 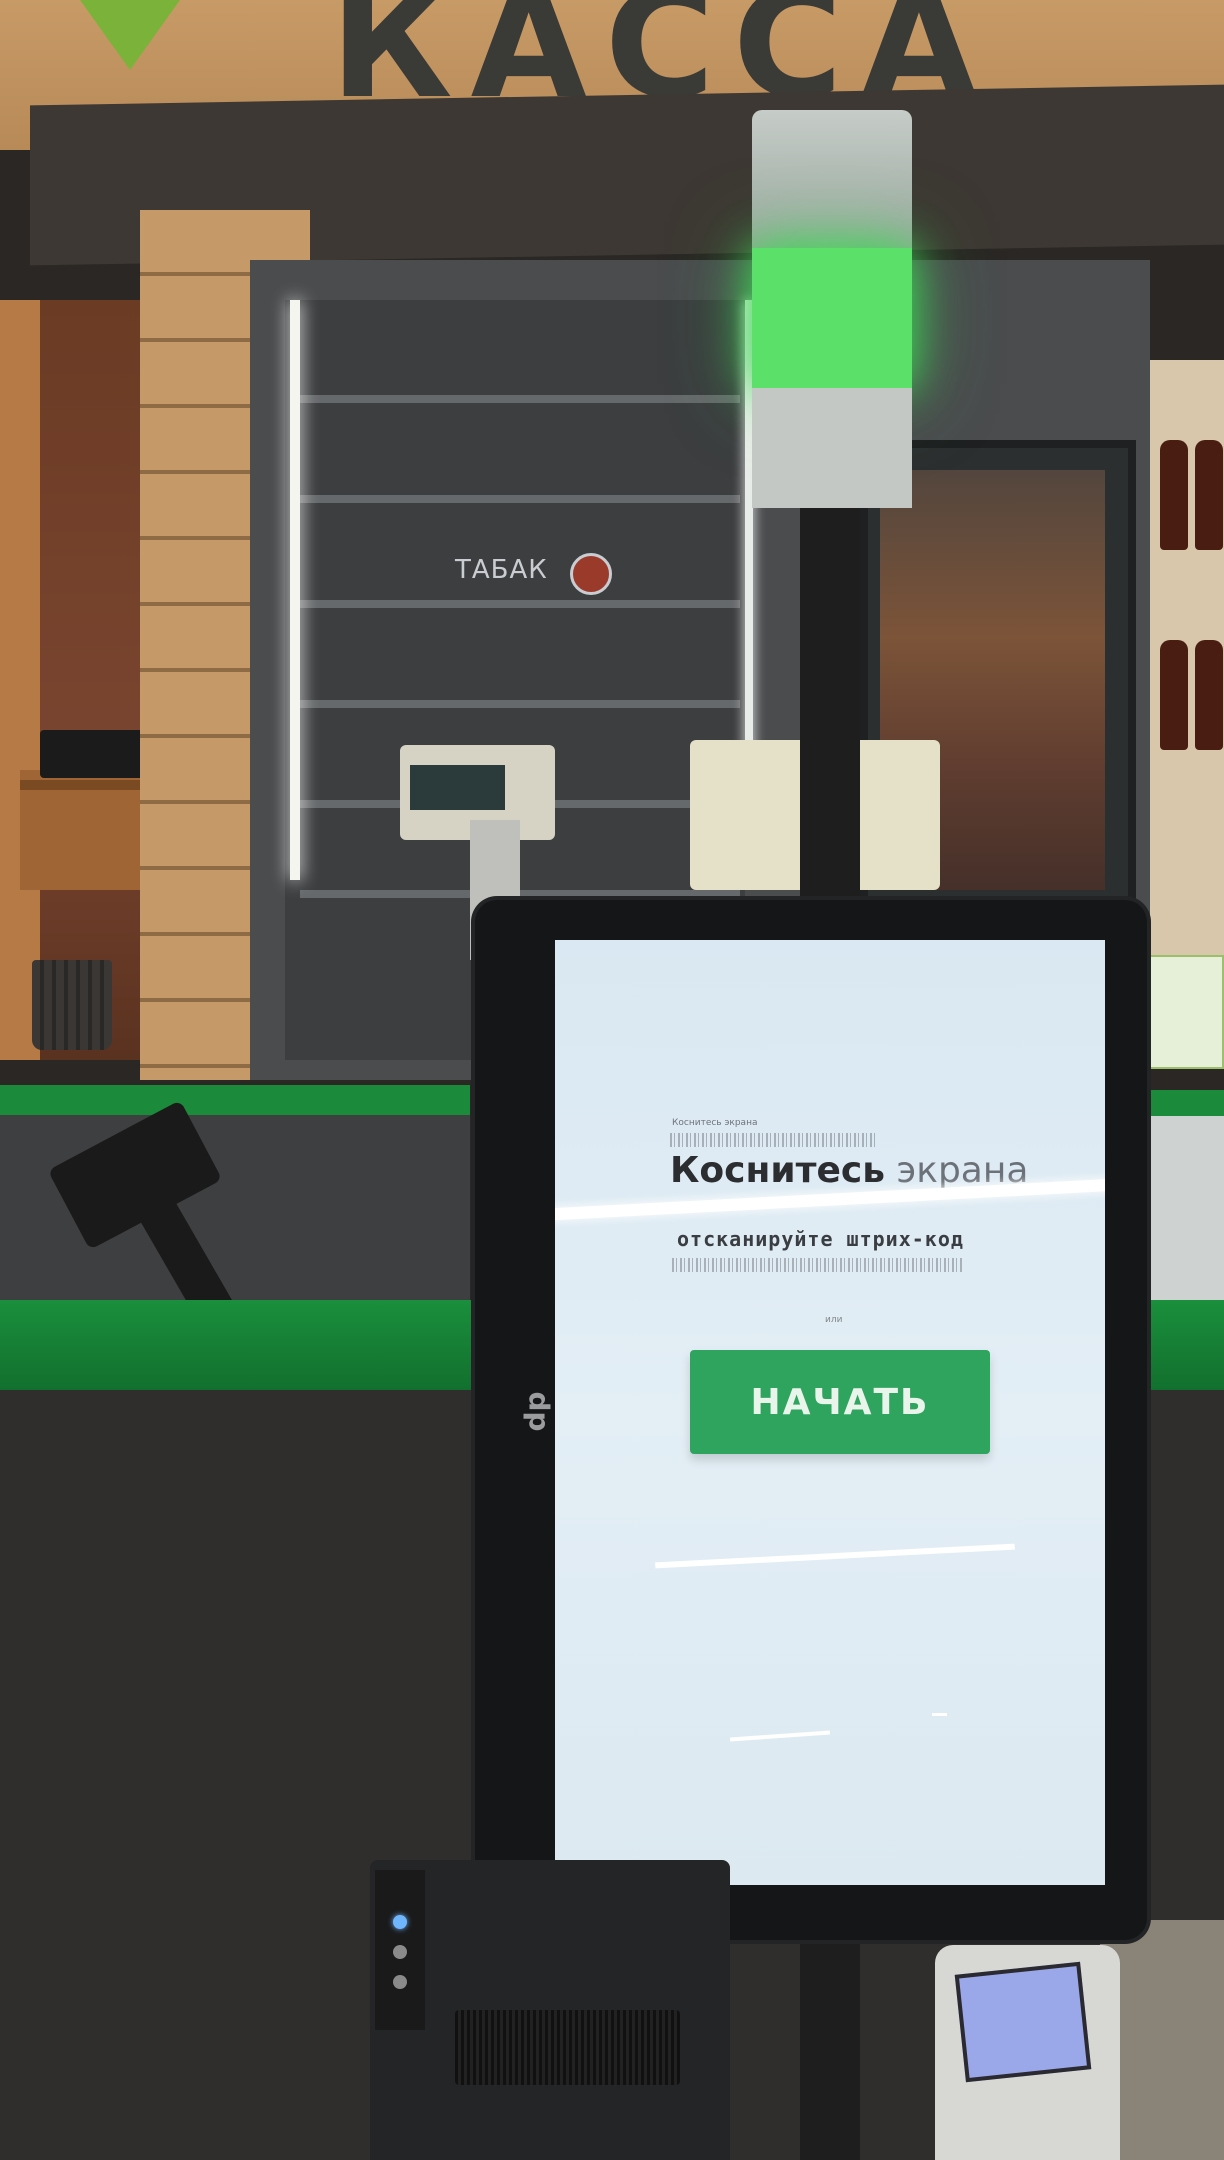 I want to click on left-doorframe, so click(x=20, y=680).